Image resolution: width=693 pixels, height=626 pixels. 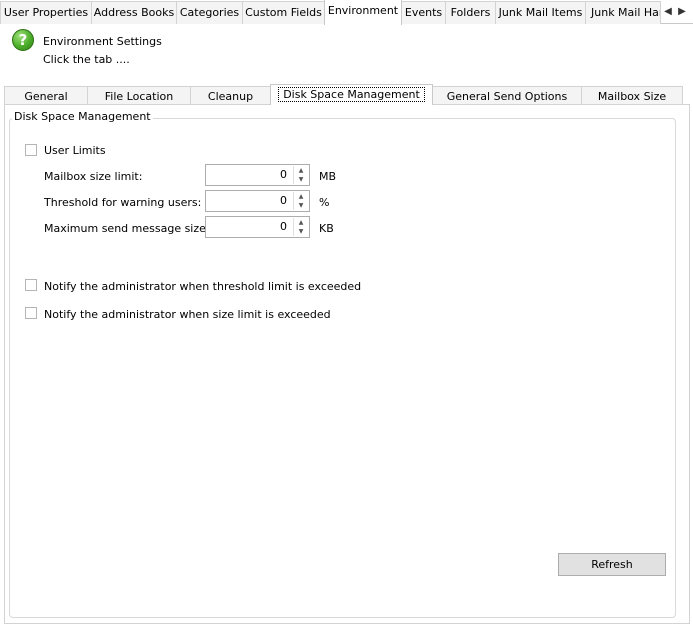 I want to click on tab-cleanup-label: Cleanup, so click(x=230, y=96).